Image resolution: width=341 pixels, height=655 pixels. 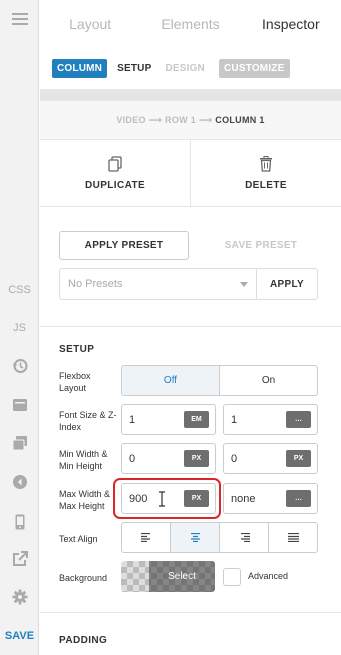 What do you see at coordinates (83, 640) in the screenshot?
I see `padding-title: PADDING` at bounding box center [83, 640].